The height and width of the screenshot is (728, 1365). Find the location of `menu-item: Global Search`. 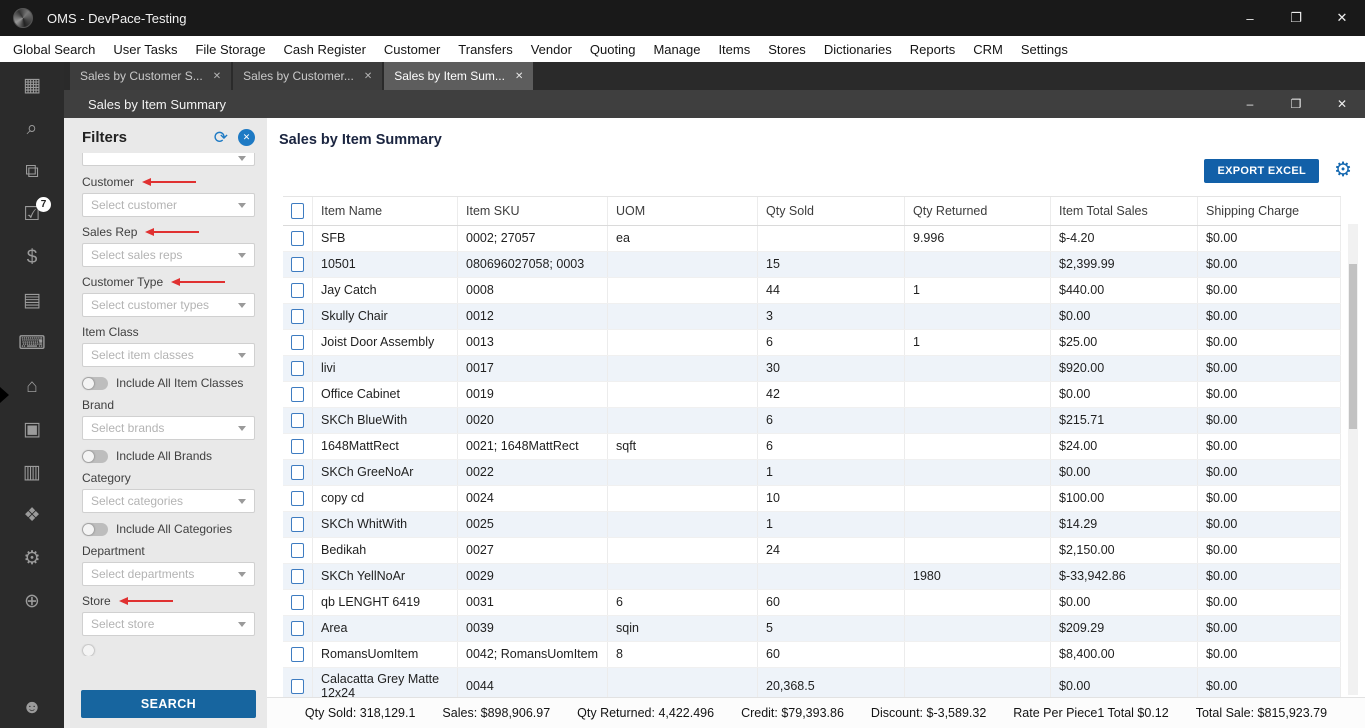

menu-item: Global Search is located at coordinates (54, 49).